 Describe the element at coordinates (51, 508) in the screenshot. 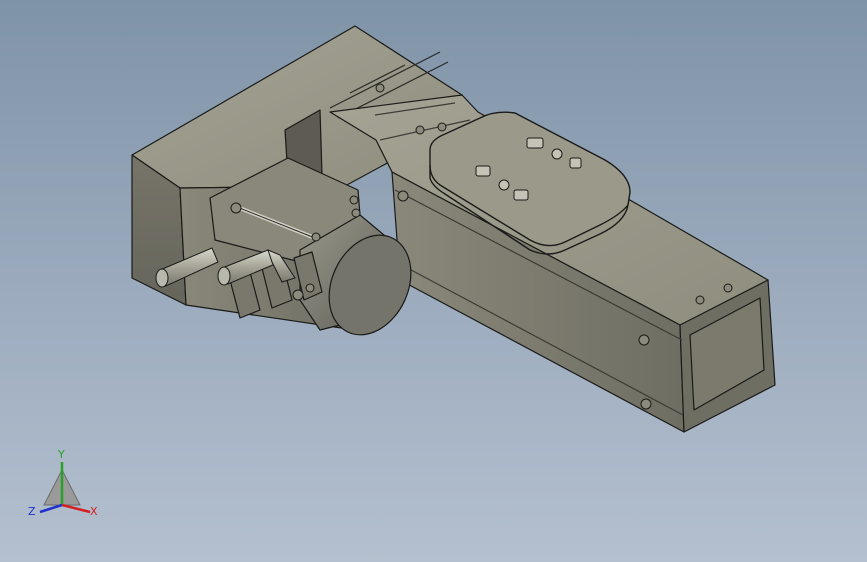

I see `z-axis` at that location.